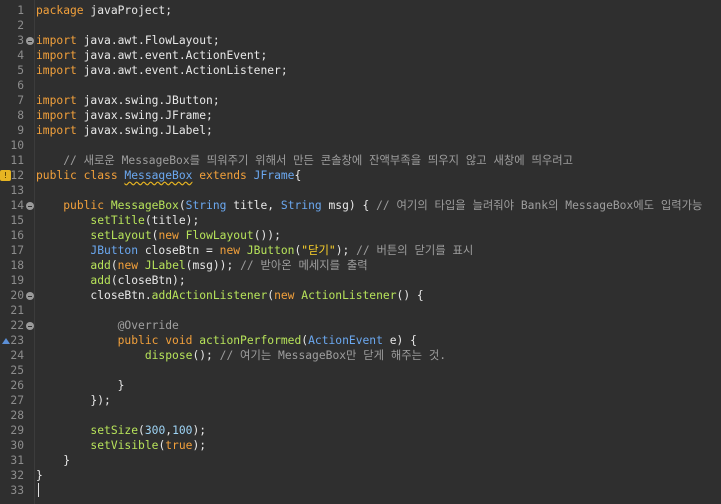 The image size is (721, 504). I want to click on line-number: 21, so click(17, 310).